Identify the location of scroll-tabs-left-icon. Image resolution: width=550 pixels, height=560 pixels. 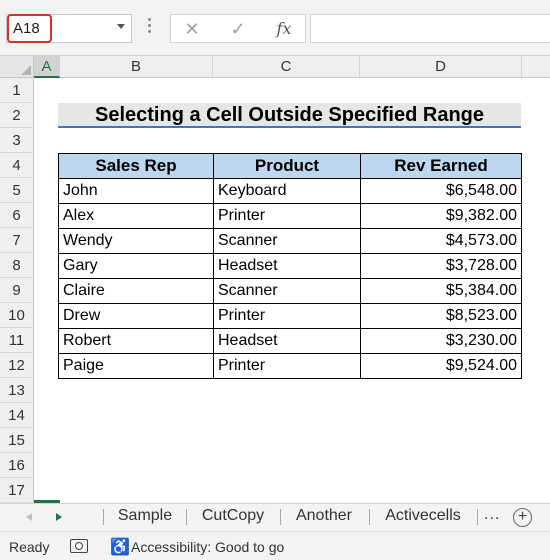
(29, 517).